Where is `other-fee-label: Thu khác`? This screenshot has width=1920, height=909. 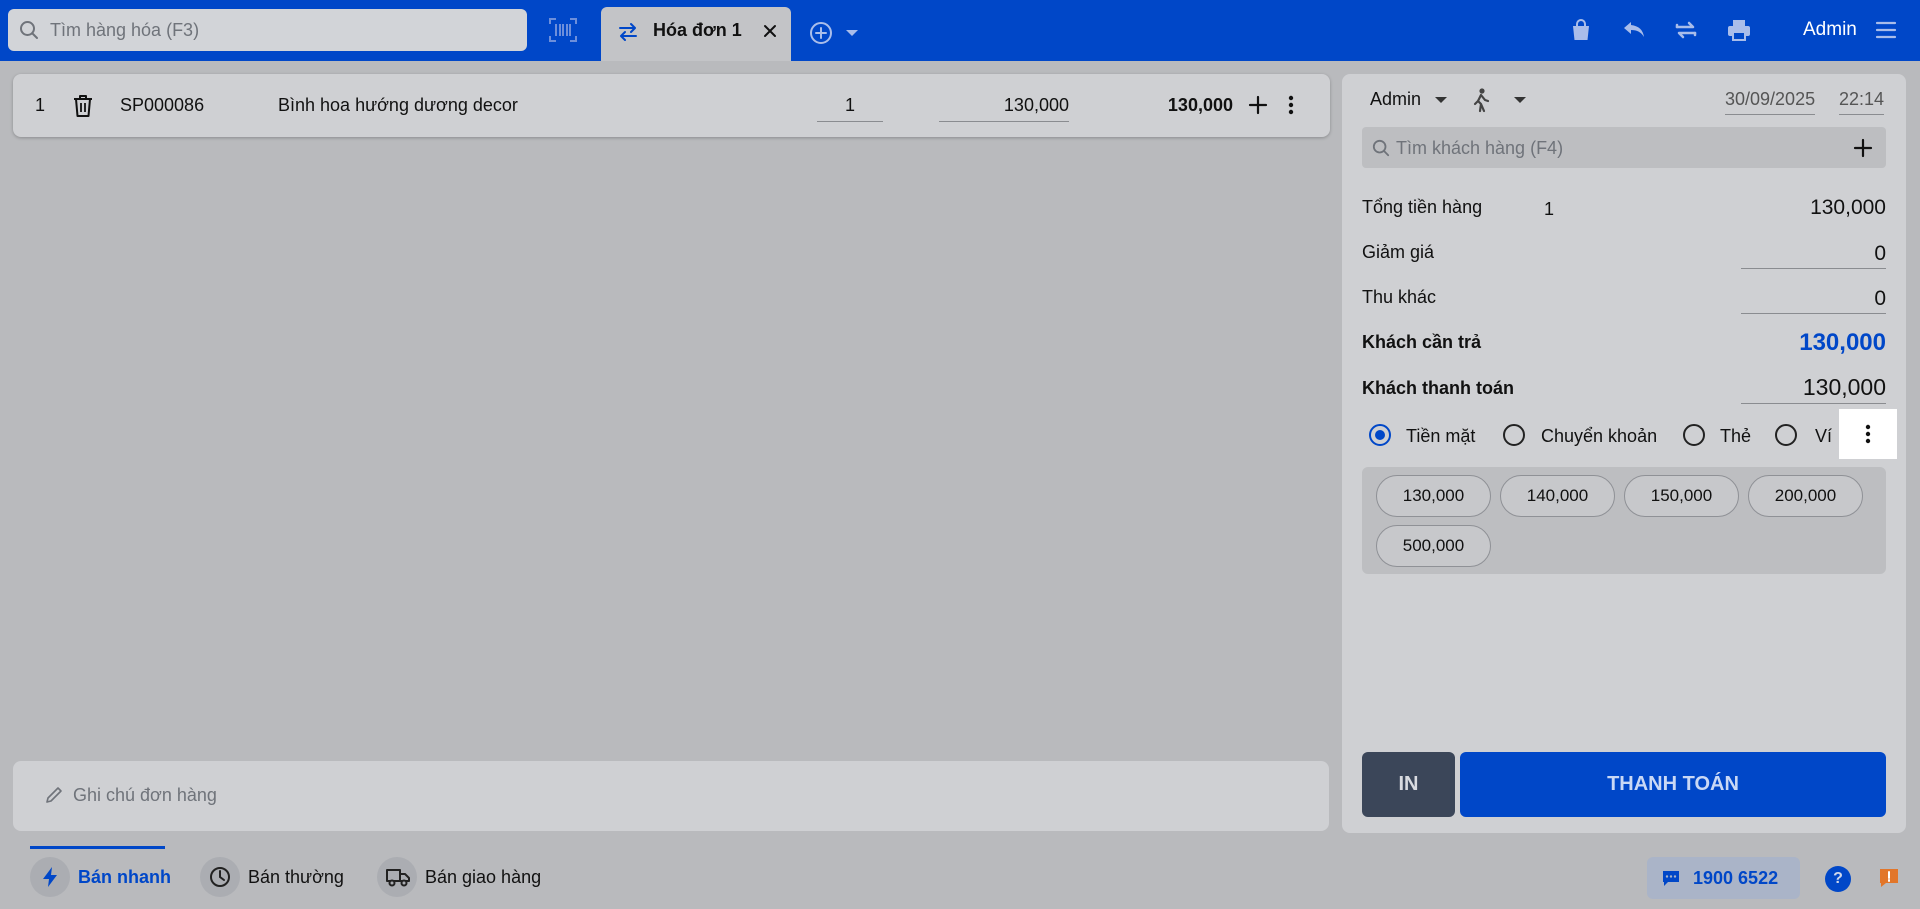 other-fee-label: Thu khác is located at coordinates (1399, 297).